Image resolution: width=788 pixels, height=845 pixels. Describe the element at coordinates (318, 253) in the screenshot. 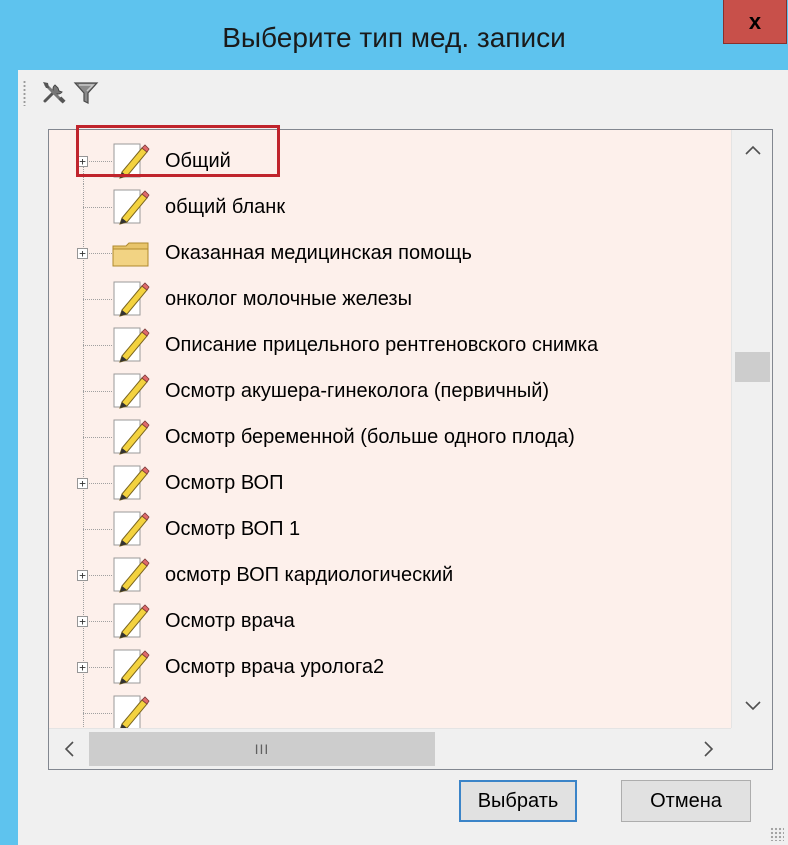

I see `tree-item-label: Оказанная медицинская помощь` at that location.